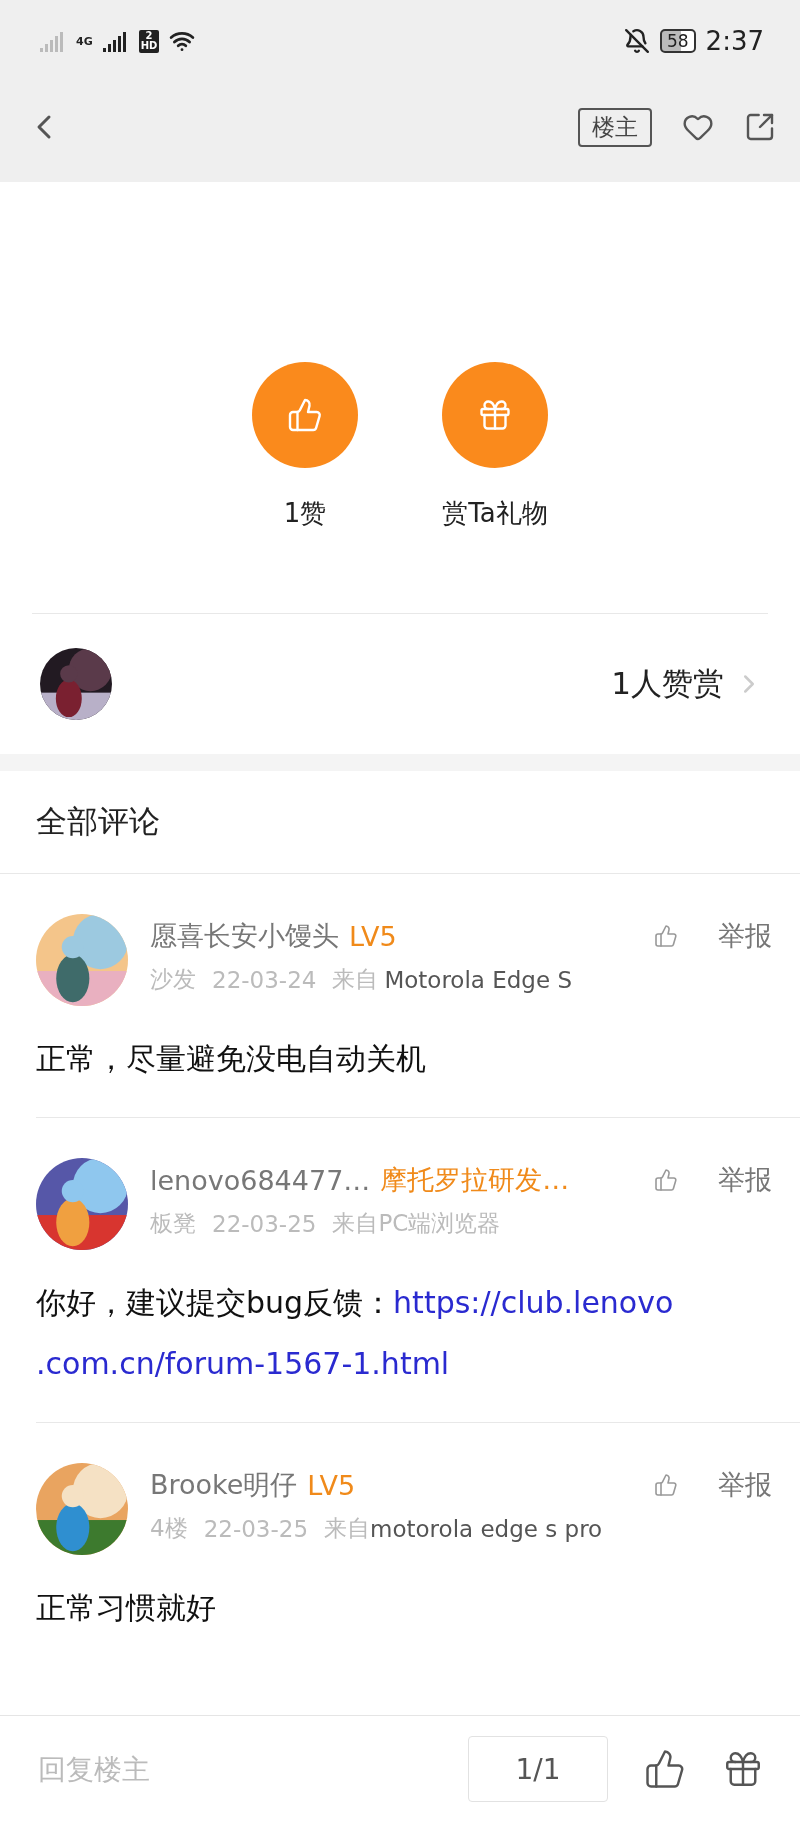  I want to click on comment-link: https://club.lenovo, so click(533, 1302).